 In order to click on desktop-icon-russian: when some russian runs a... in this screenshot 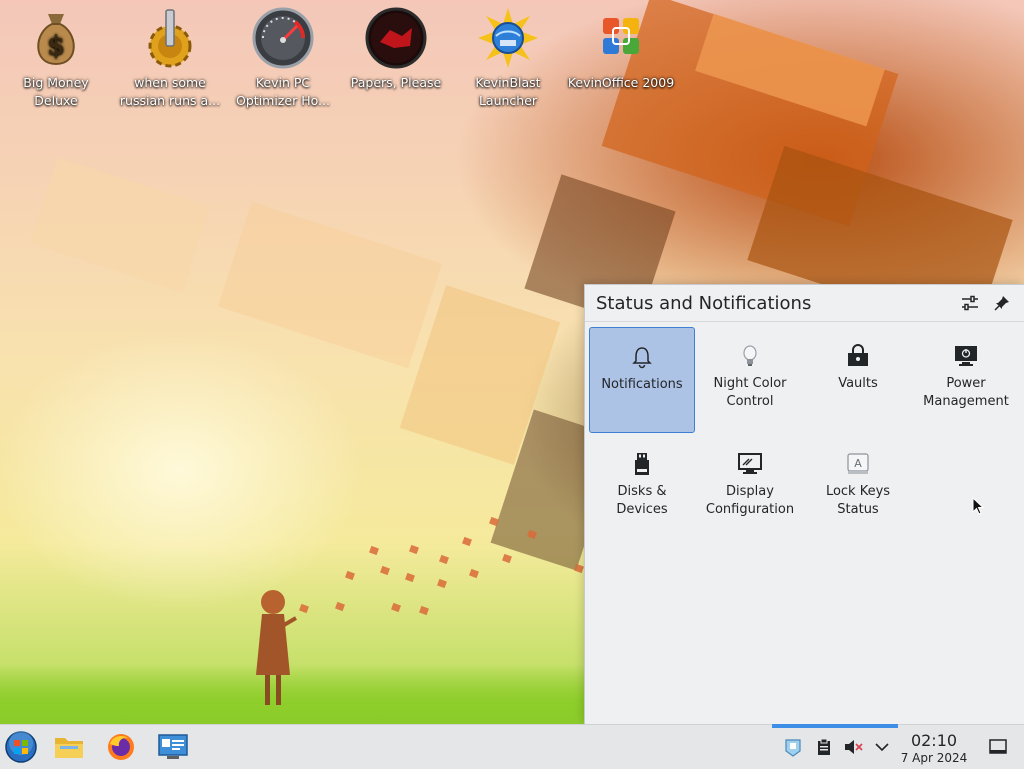, I will do `click(170, 58)`.